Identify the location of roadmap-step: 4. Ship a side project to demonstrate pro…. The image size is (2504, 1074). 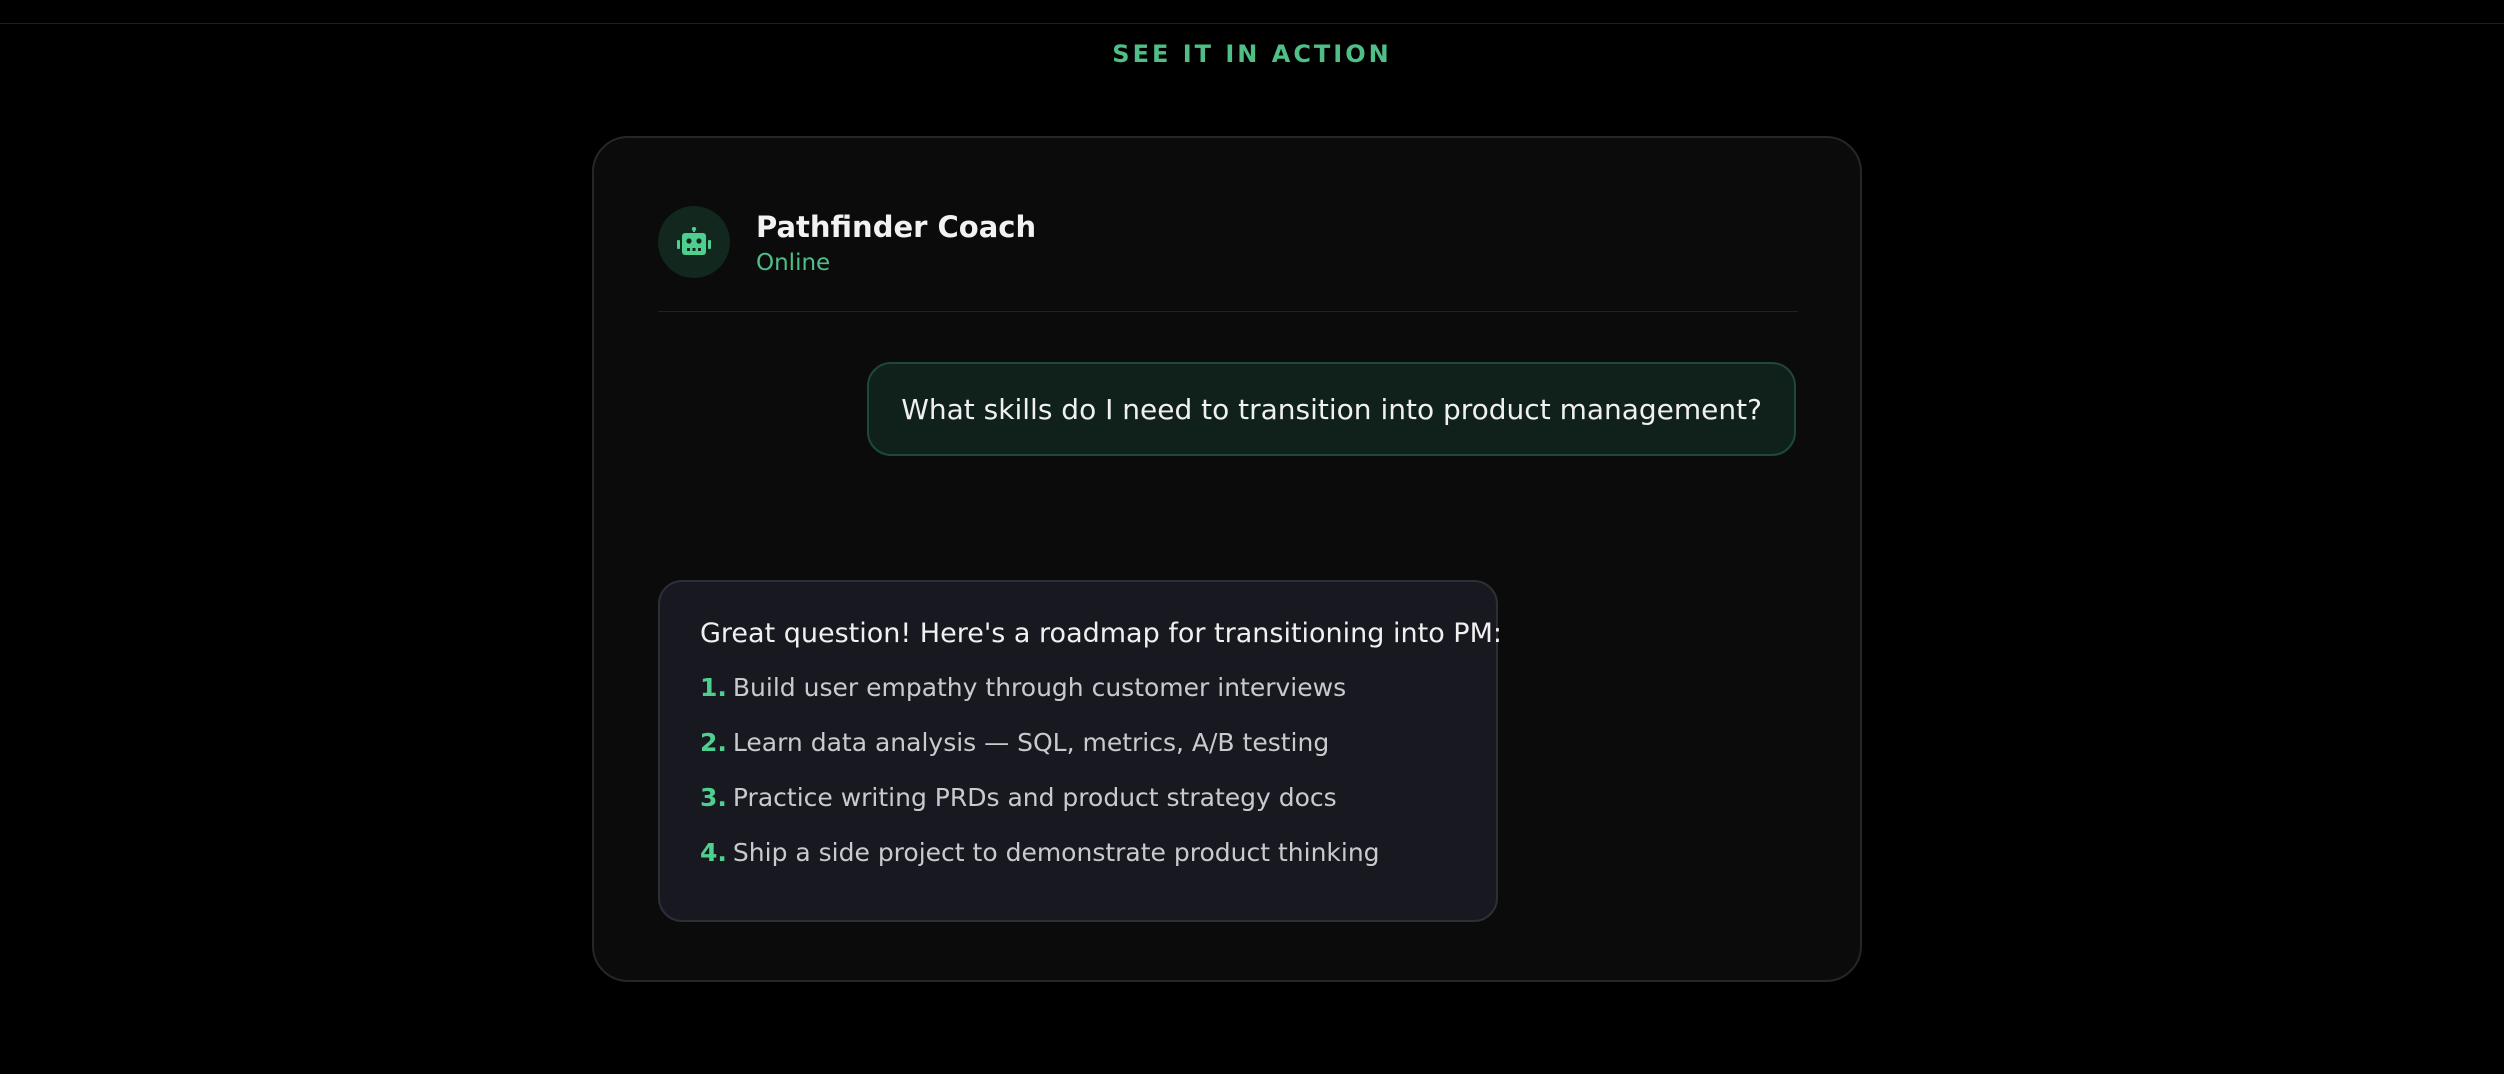
(1078, 853).